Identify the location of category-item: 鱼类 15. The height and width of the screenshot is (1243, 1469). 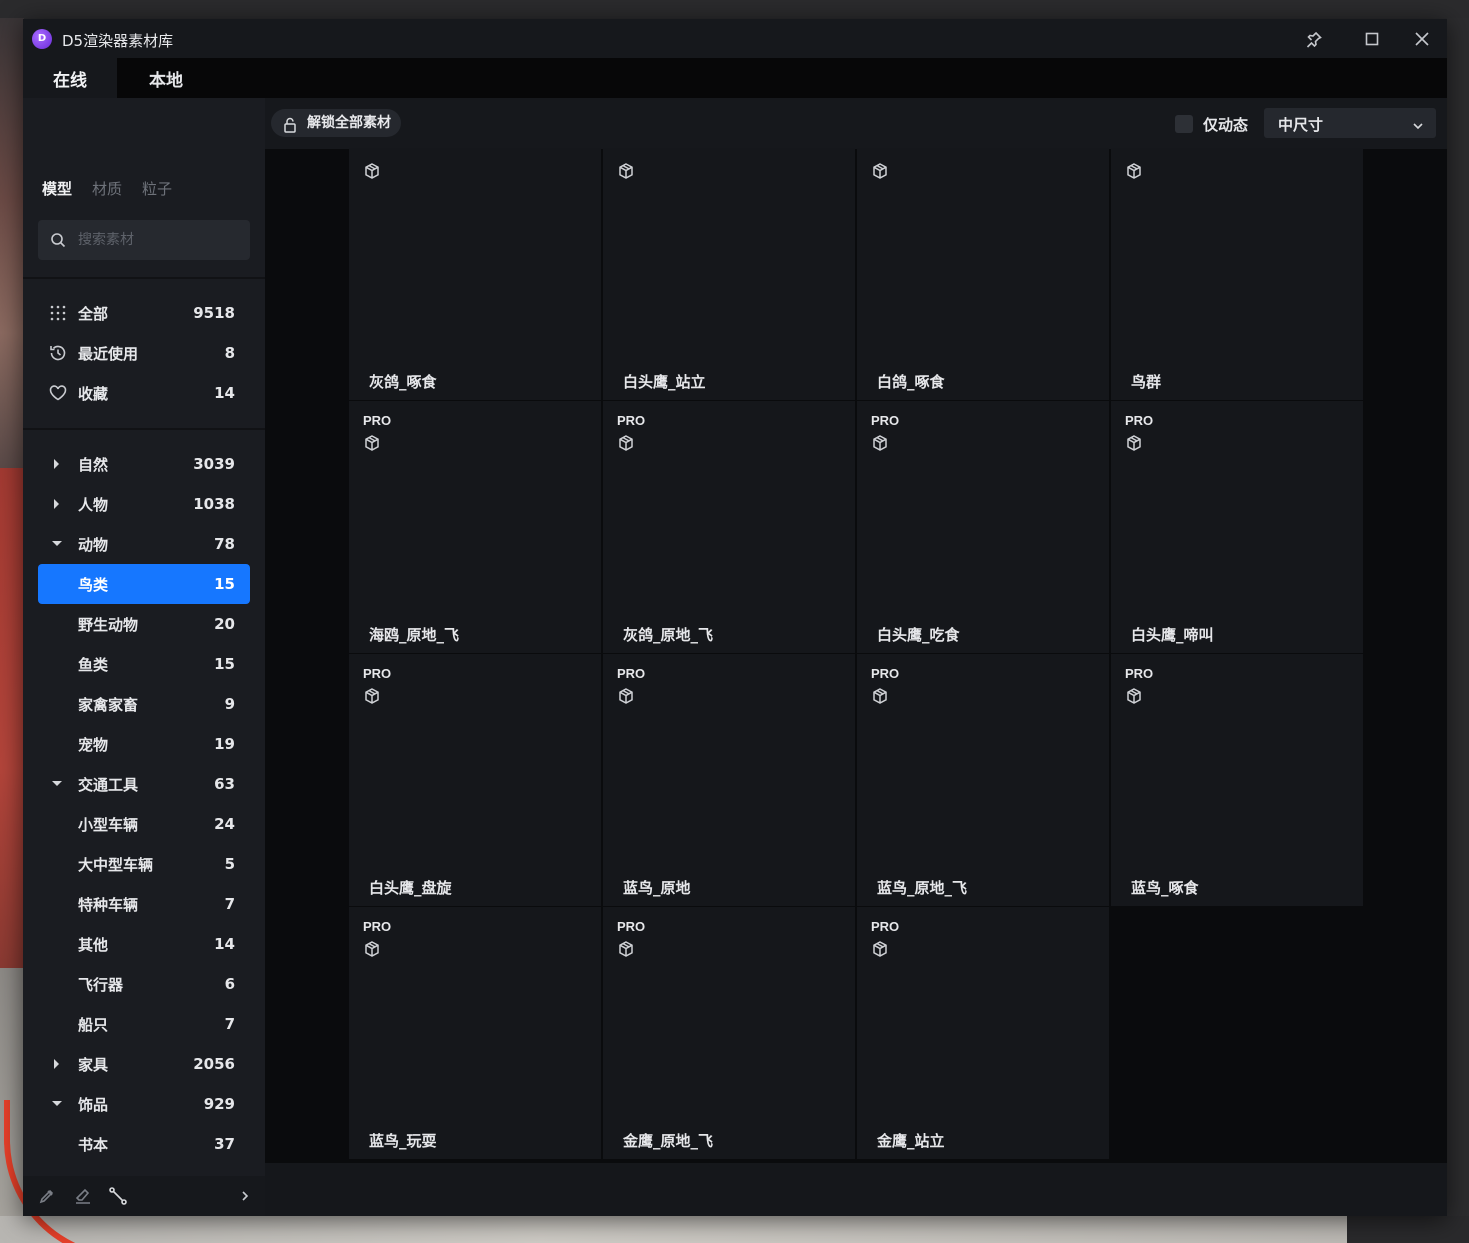
(144, 664).